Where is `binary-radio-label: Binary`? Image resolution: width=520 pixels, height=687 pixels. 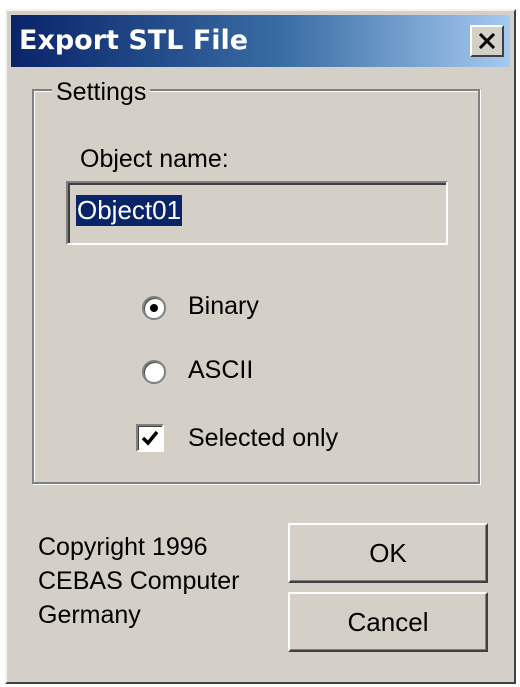
binary-radio-label: Binary is located at coordinates (223, 306).